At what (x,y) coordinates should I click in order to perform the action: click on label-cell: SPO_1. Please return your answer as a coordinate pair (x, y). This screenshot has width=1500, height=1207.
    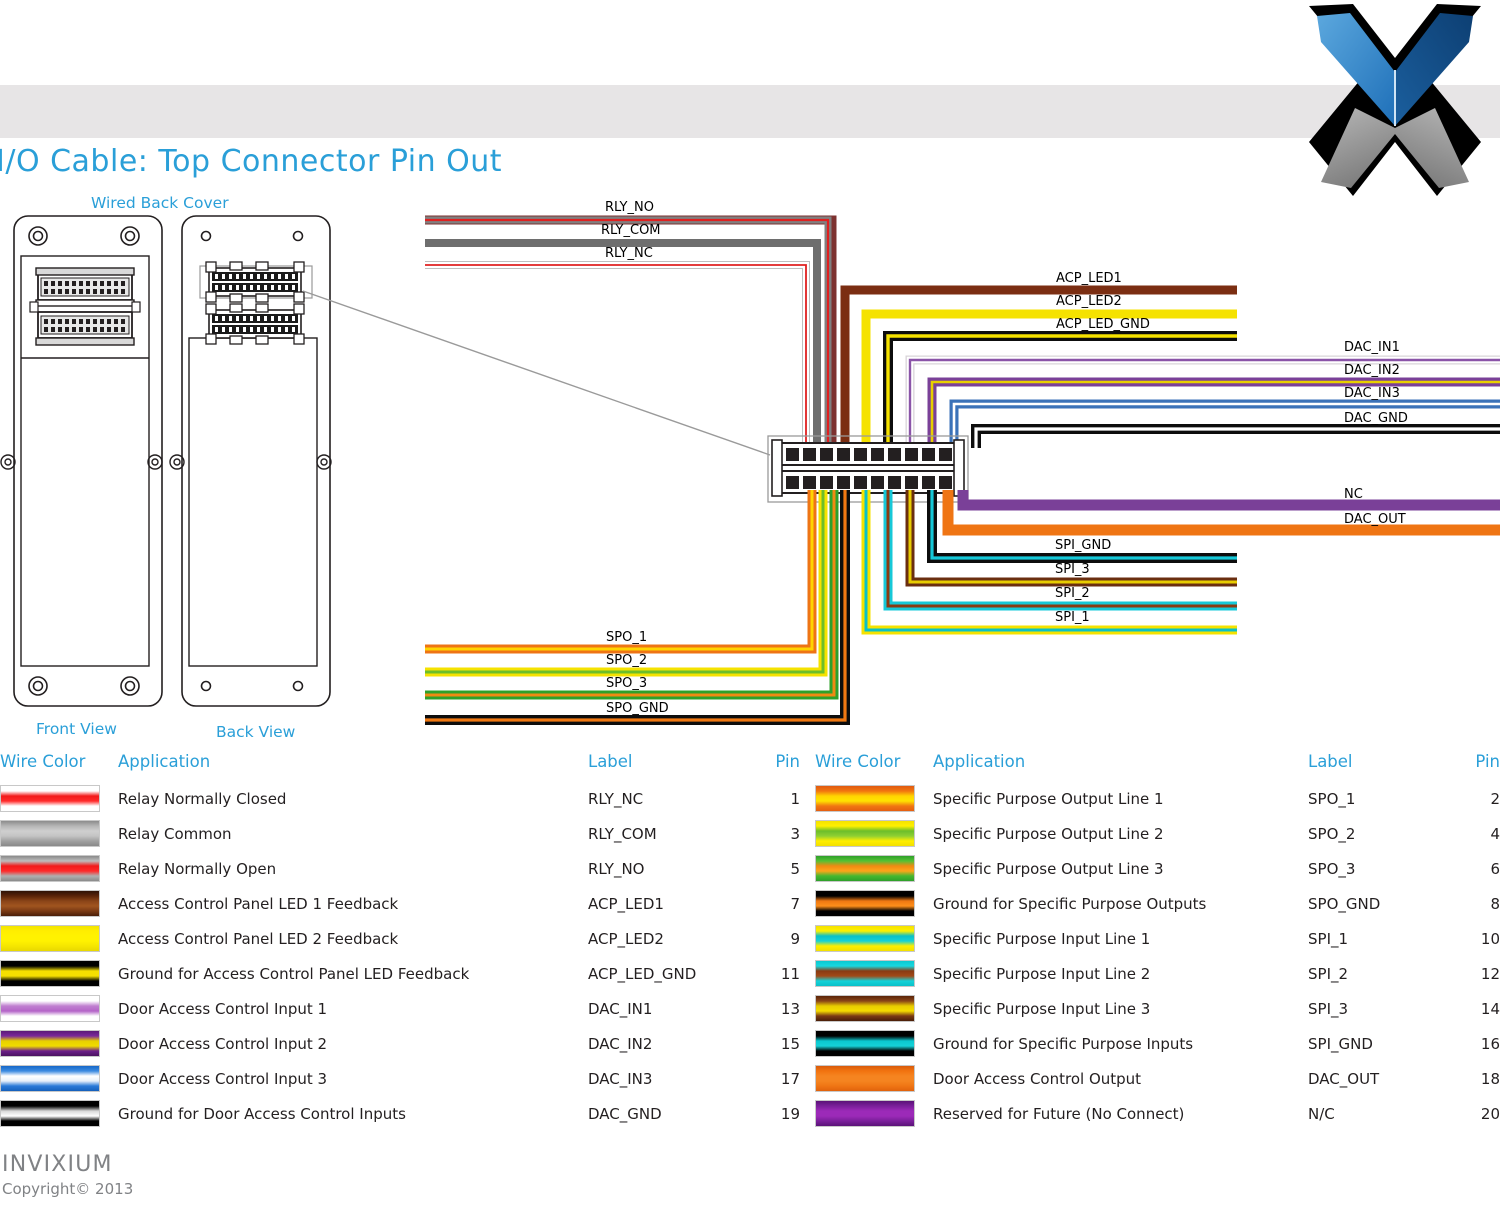
    Looking at the image, I should click on (1332, 798).